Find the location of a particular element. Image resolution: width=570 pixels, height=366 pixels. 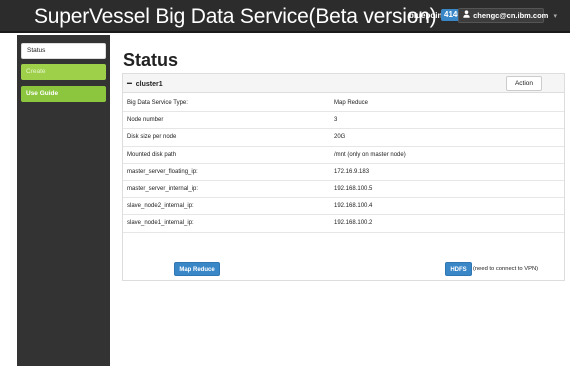

action-button: Action is located at coordinates (524, 83).